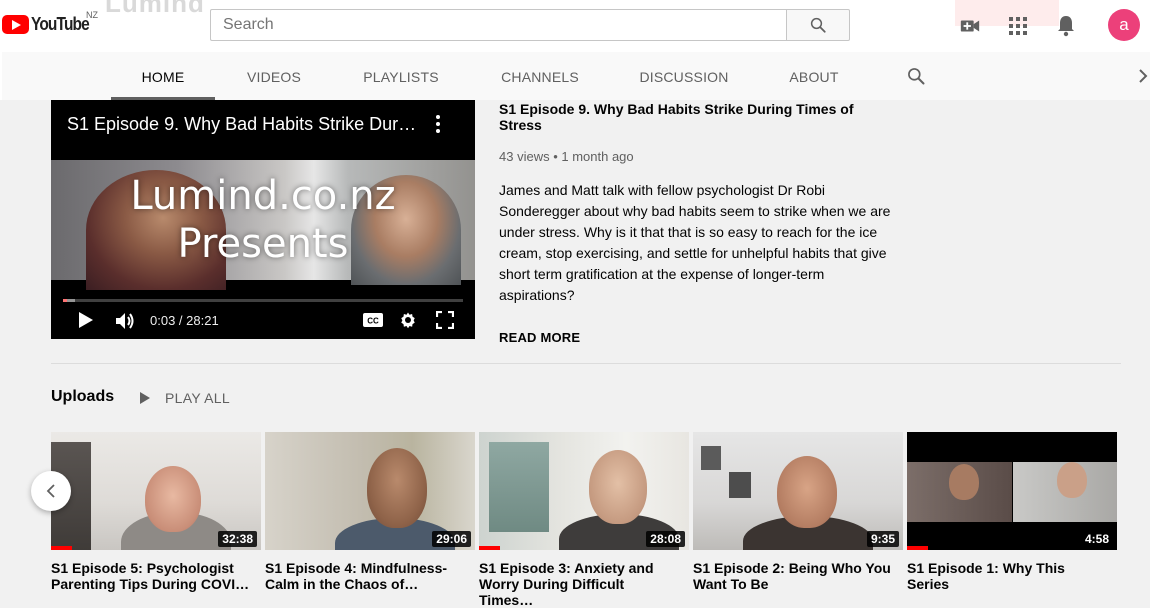 Image resolution: width=1150 pixels, height=608 pixels. I want to click on tab-videos: VIDEOS, so click(274, 76).